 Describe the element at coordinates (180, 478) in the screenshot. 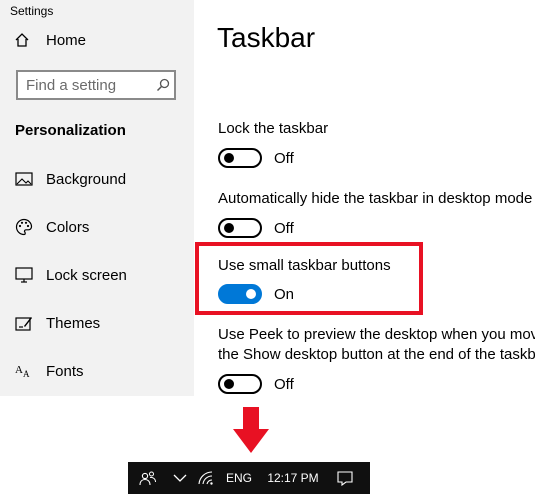

I see `chevron-up-icon` at that location.